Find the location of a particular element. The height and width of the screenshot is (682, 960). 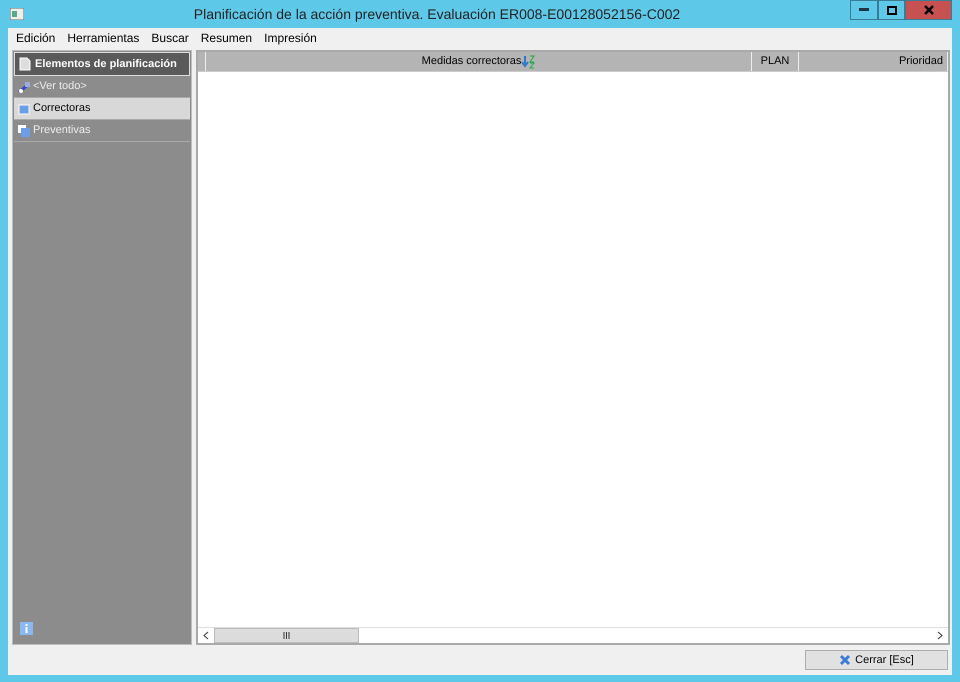

horizontal-scrollbar is located at coordinates (573, 635).